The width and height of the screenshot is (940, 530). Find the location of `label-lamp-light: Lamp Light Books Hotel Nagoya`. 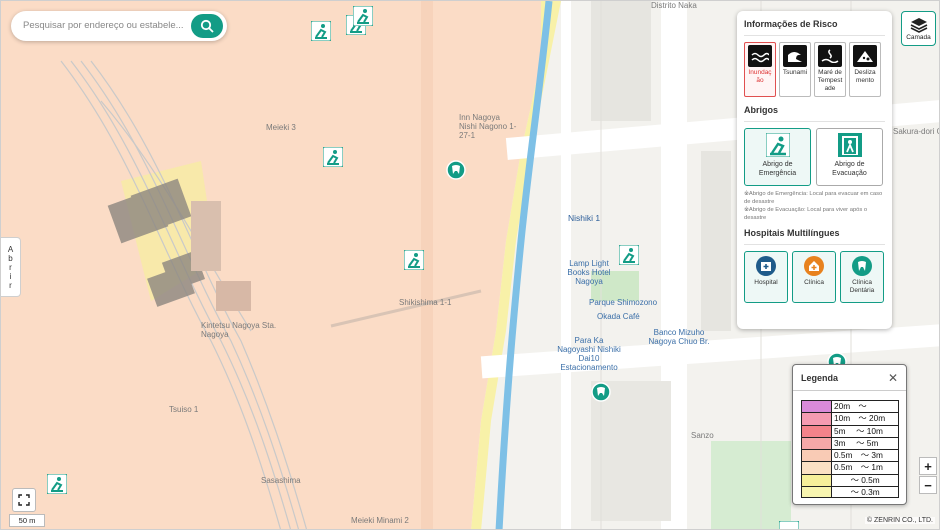

label-lamp-light: Lamp Light Books Hotel Nagoya is located at coordinates (589, 272).